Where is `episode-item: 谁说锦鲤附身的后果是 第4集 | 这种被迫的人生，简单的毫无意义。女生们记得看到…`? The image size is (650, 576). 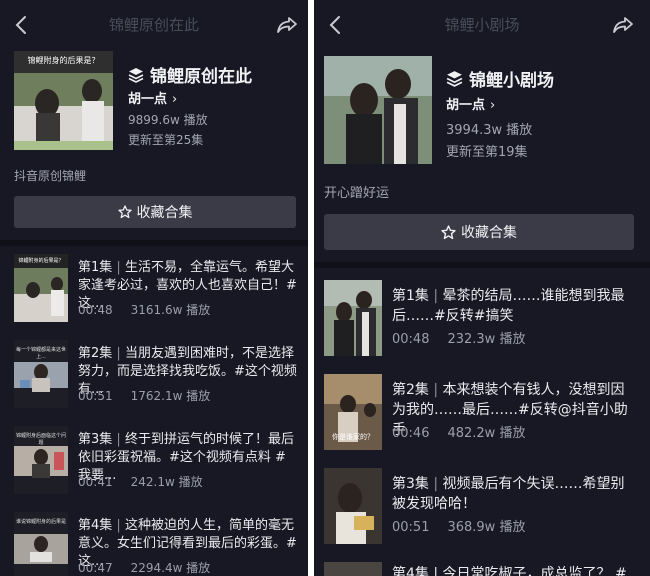 episode-item: 谁说锦鲤附身的后果是 第4集 | 这种被迫的人生，简单的毫无意义。女生们记得看到… is located at coordinates (154, 544).